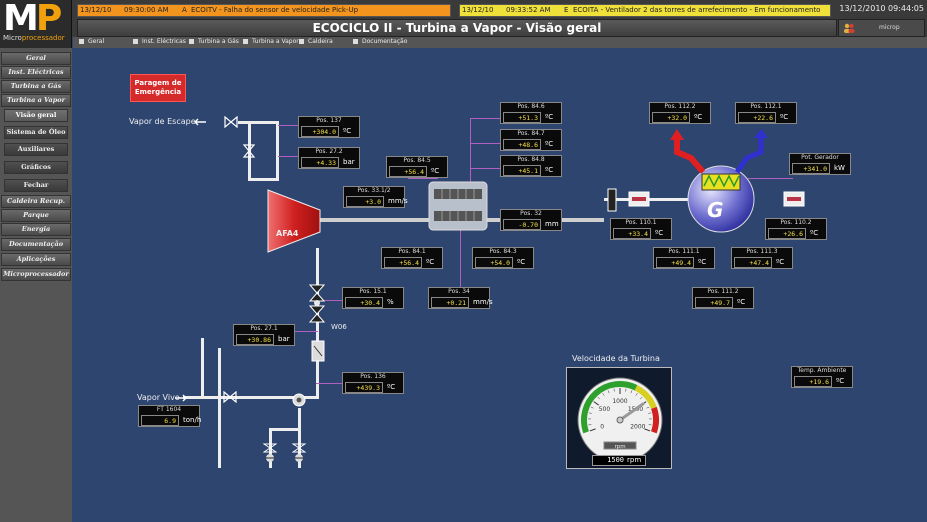 The width and height of the screenshot is (927, 522). What do you see at coordinates (36, 132) in the screenshot?
I see `sidebar-item-sistema-oleo: Sistema de Óleo` at bounding box center [36, 132].